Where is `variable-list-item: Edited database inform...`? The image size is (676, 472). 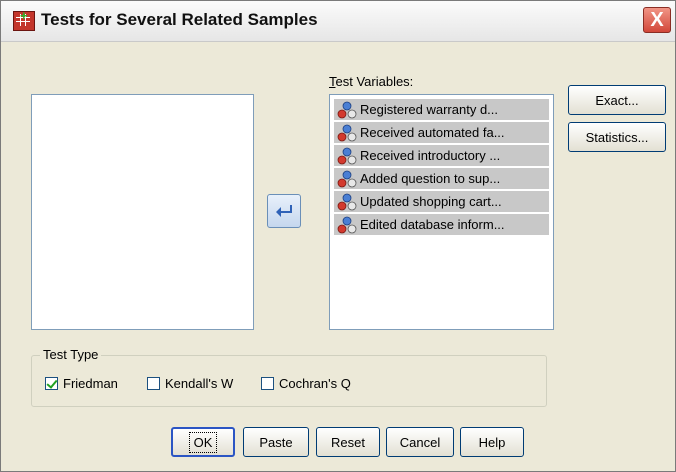
variable-list-item: Edited database inform... is located at coordinates (441, 224).